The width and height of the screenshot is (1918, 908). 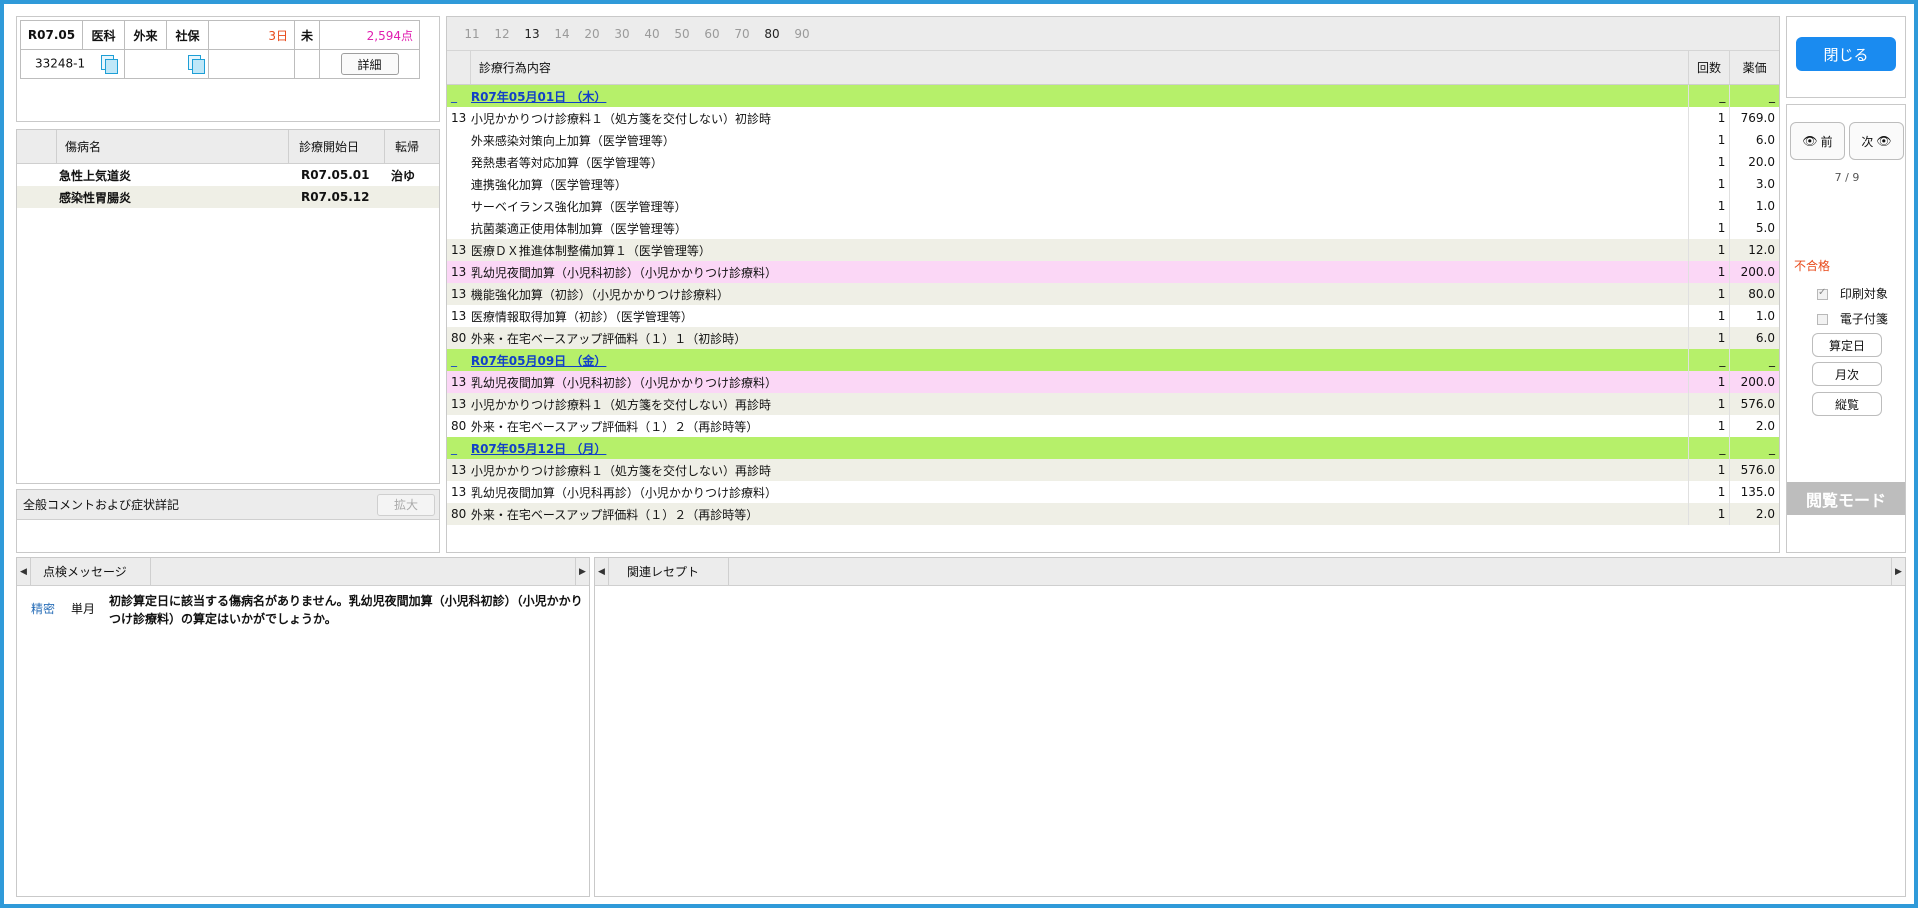 What do you see at coordinates (1846, 498) in the screenshot?
I see `view-mode-badge: 閲覧モード` at bounding box center [1846, 498].